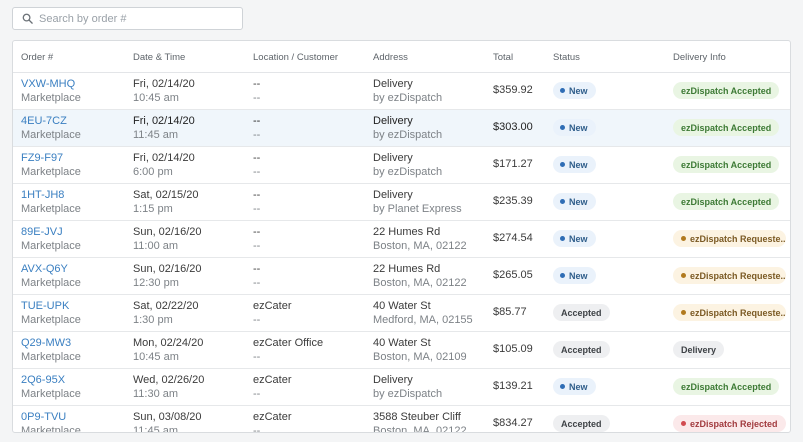 This screenshot has width=803, height=442. I want to click on delivery-badge: ezDispatch Accepted, so click(726, 90).